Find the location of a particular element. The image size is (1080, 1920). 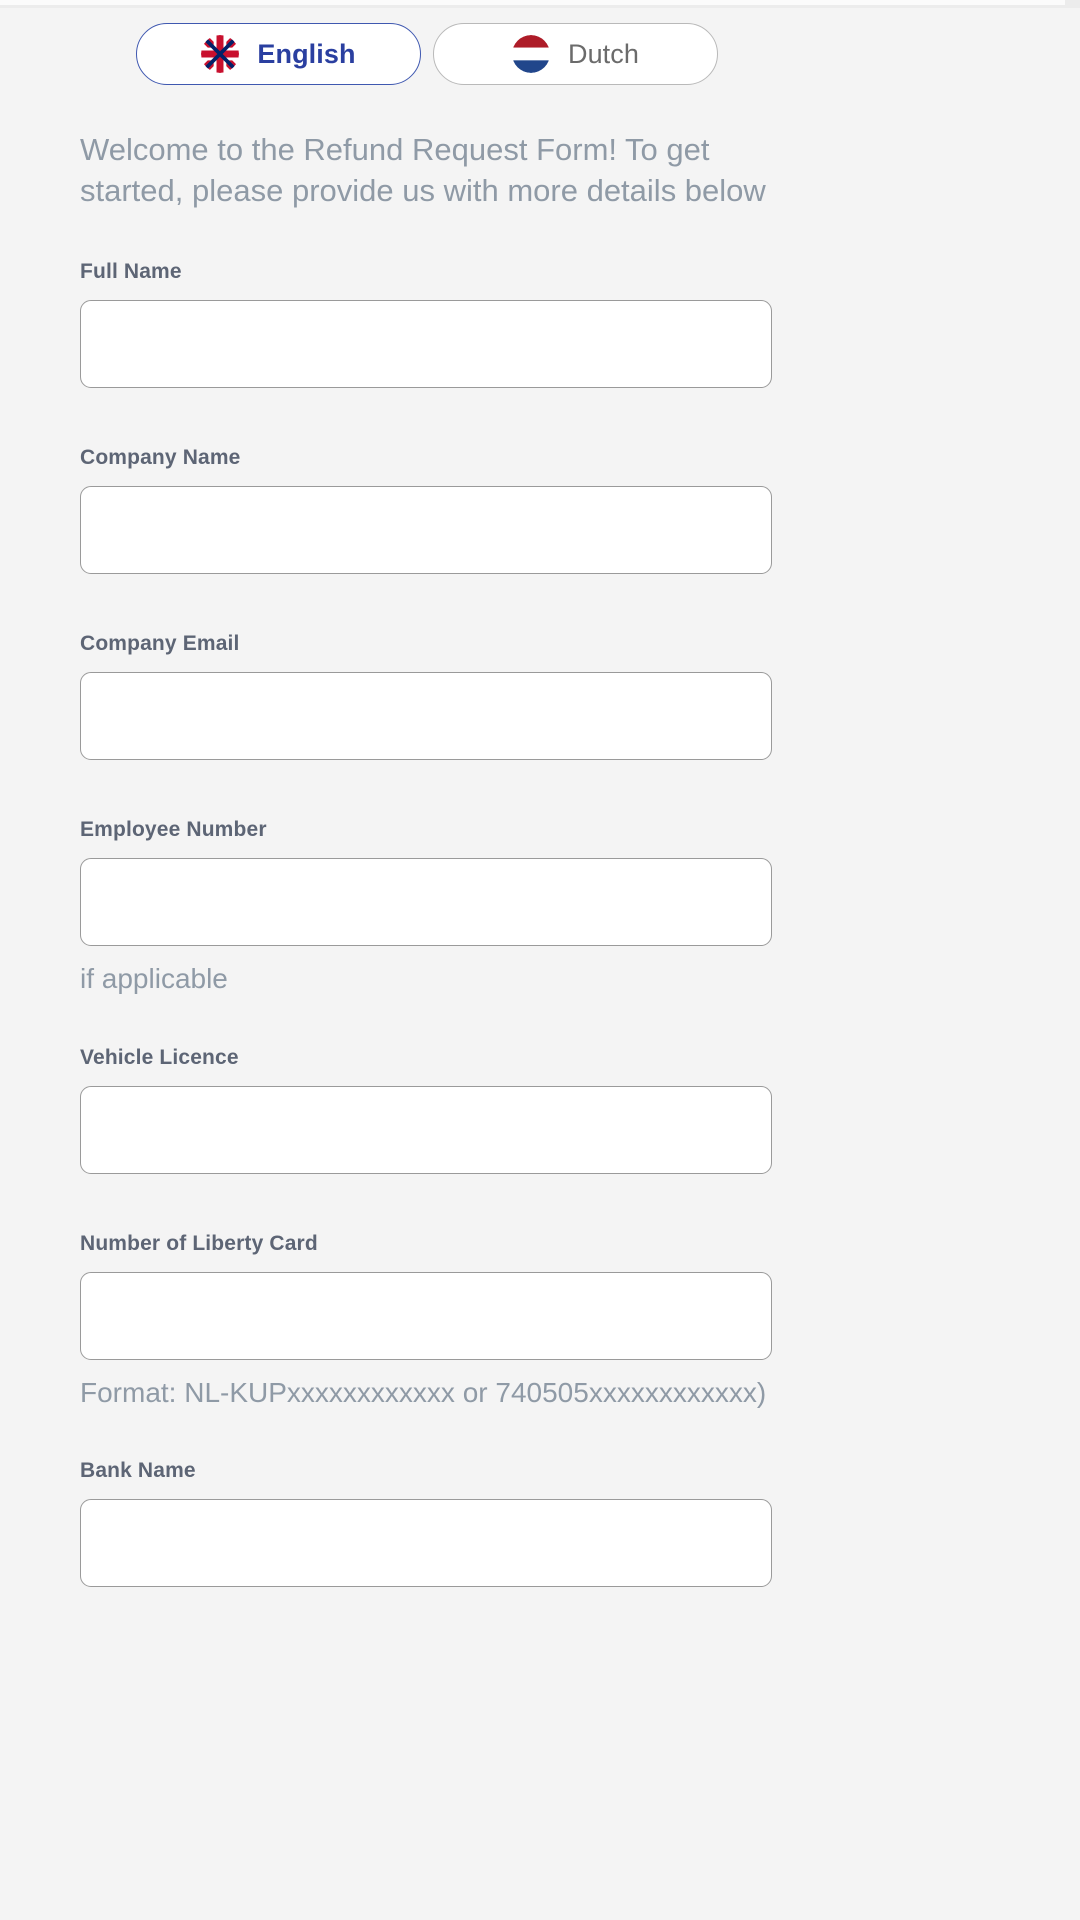

field-label-bank-name: Bank Name is located at coordinates (138, 1471).